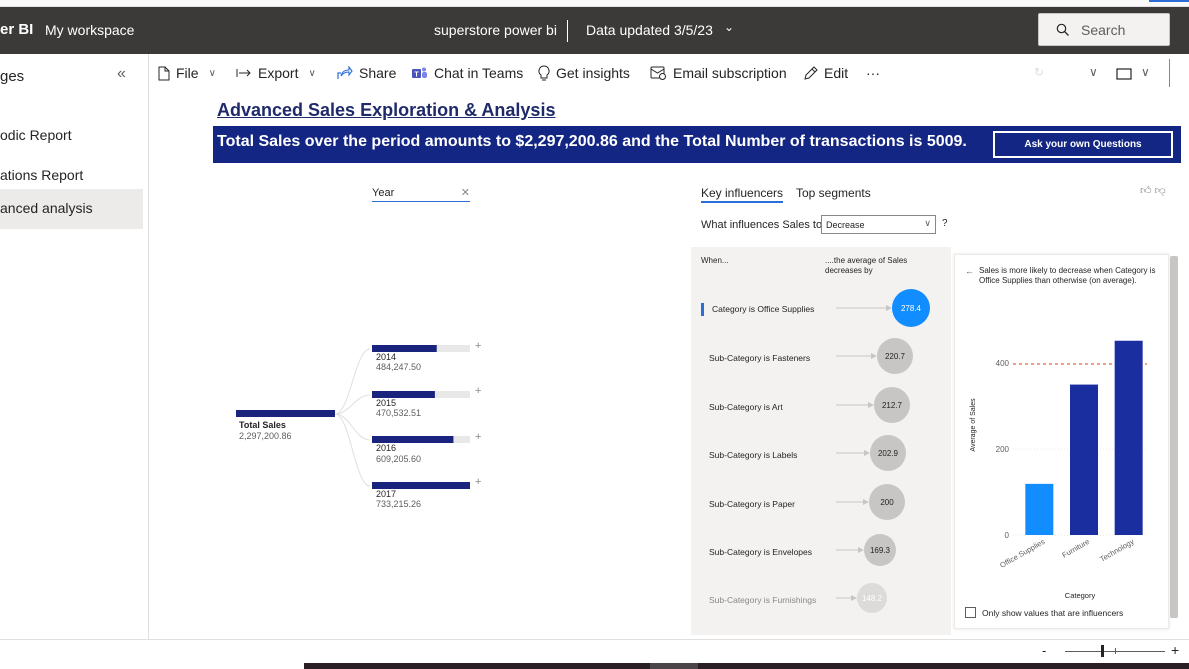  What do you see at coordinates (465, 192) in the screenshot?
I see `close-icon: ✕` at bounding box center [465, 192].